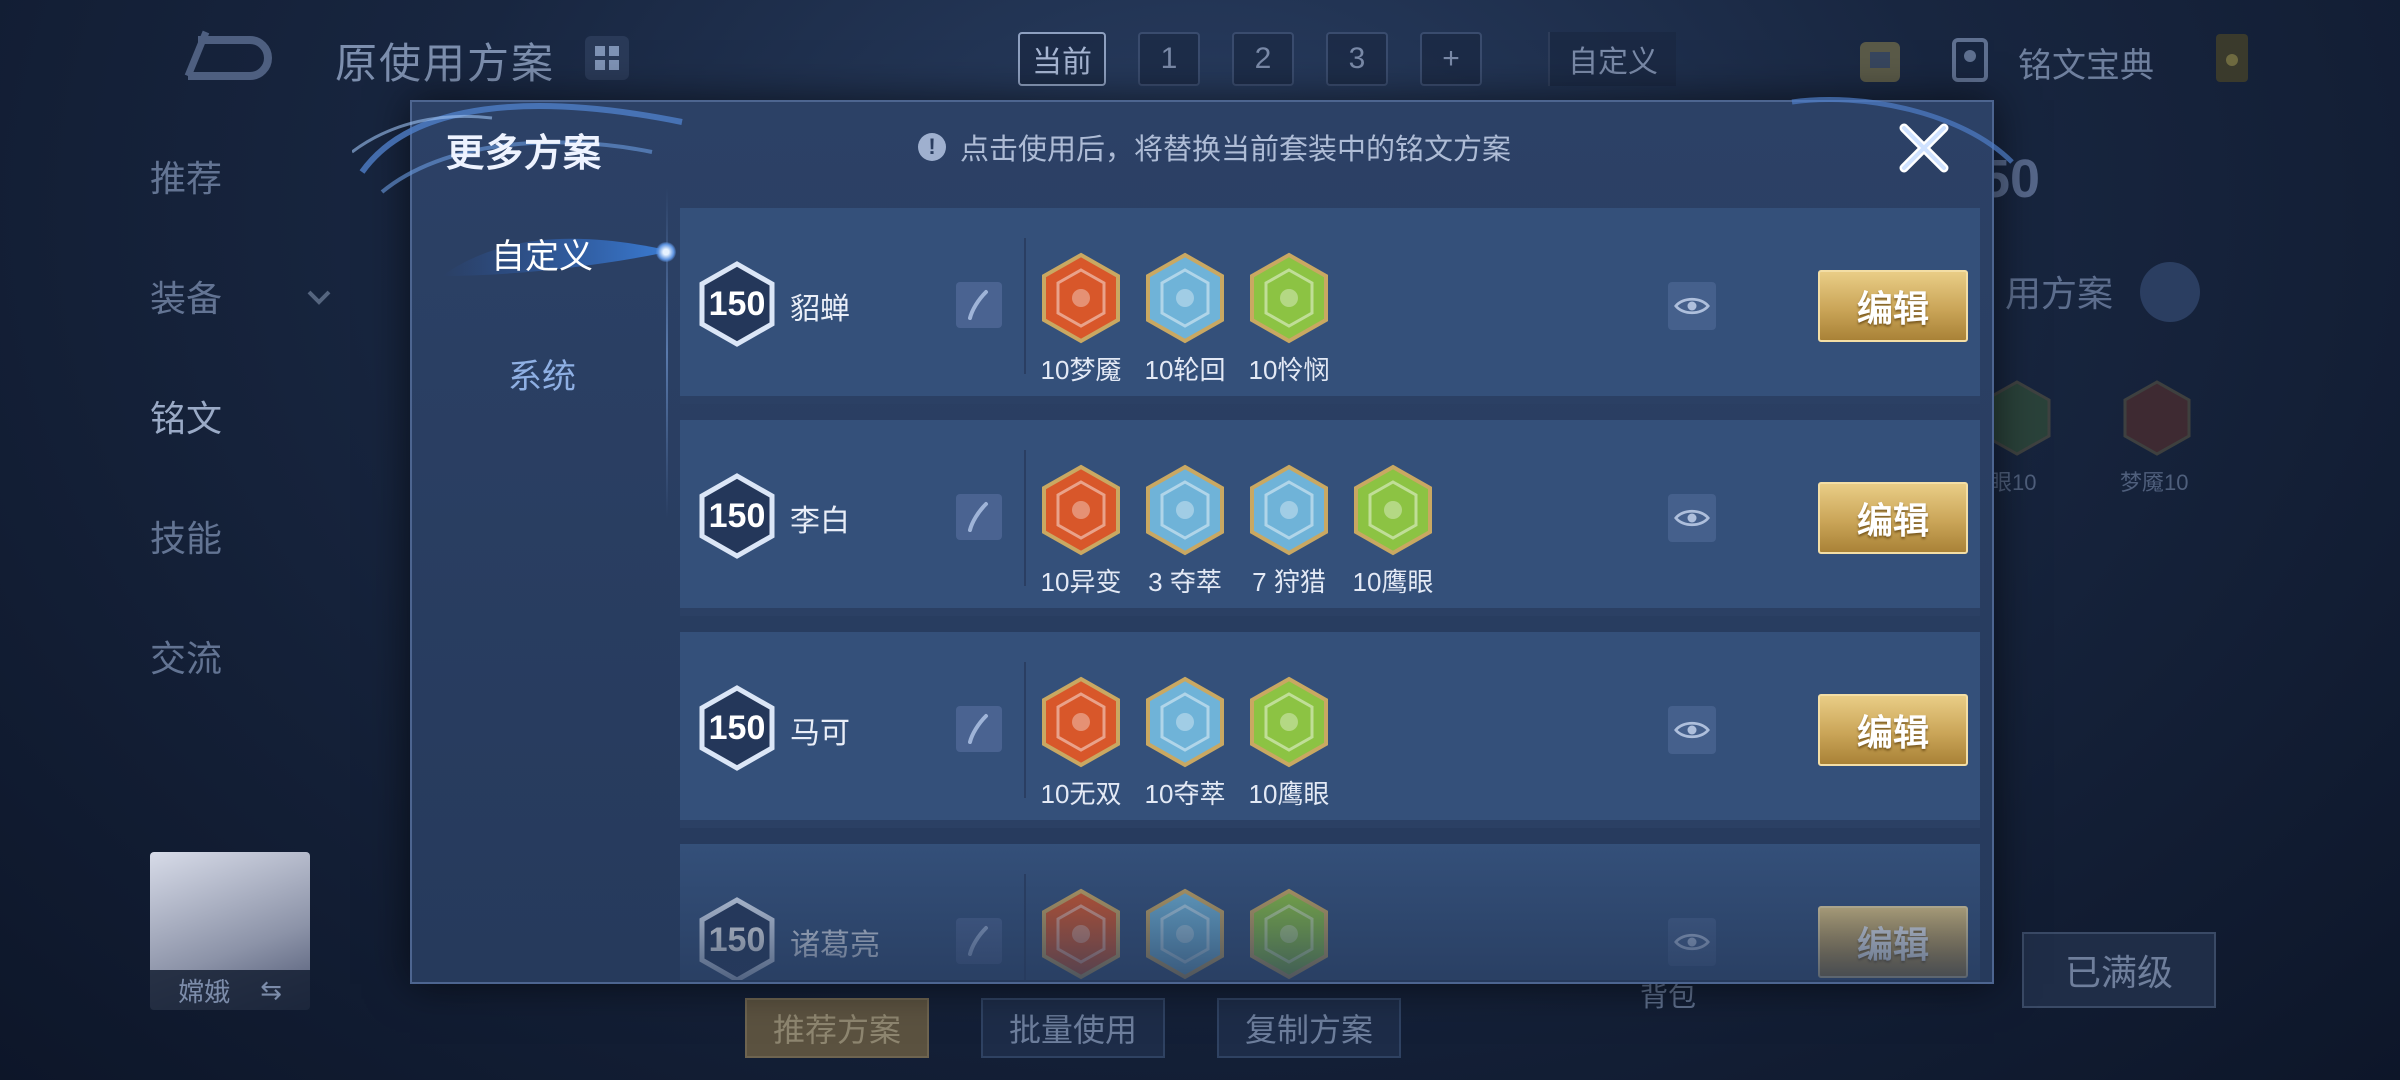 The height and width of the screenshot is (1080, 2400). I want to click on rune-label: 7 狩猎, so click(1289, 582).